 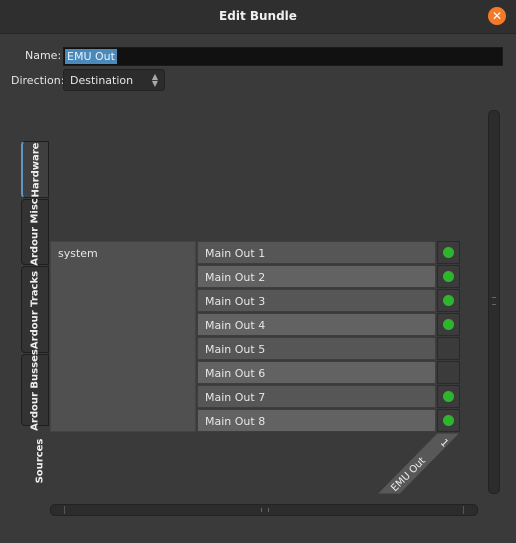 What do you see at coordinates (235, 253) in the screenshot?
I see `port-name: Main Out 1` at bounding box center [235, 253].